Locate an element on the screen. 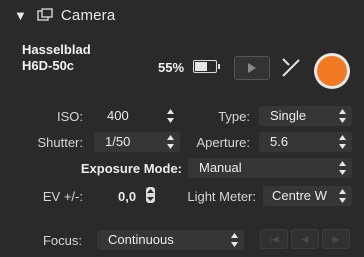 The width and height of the screenshot is (364, 257). wand-icon is located at coordinates (291, 67).